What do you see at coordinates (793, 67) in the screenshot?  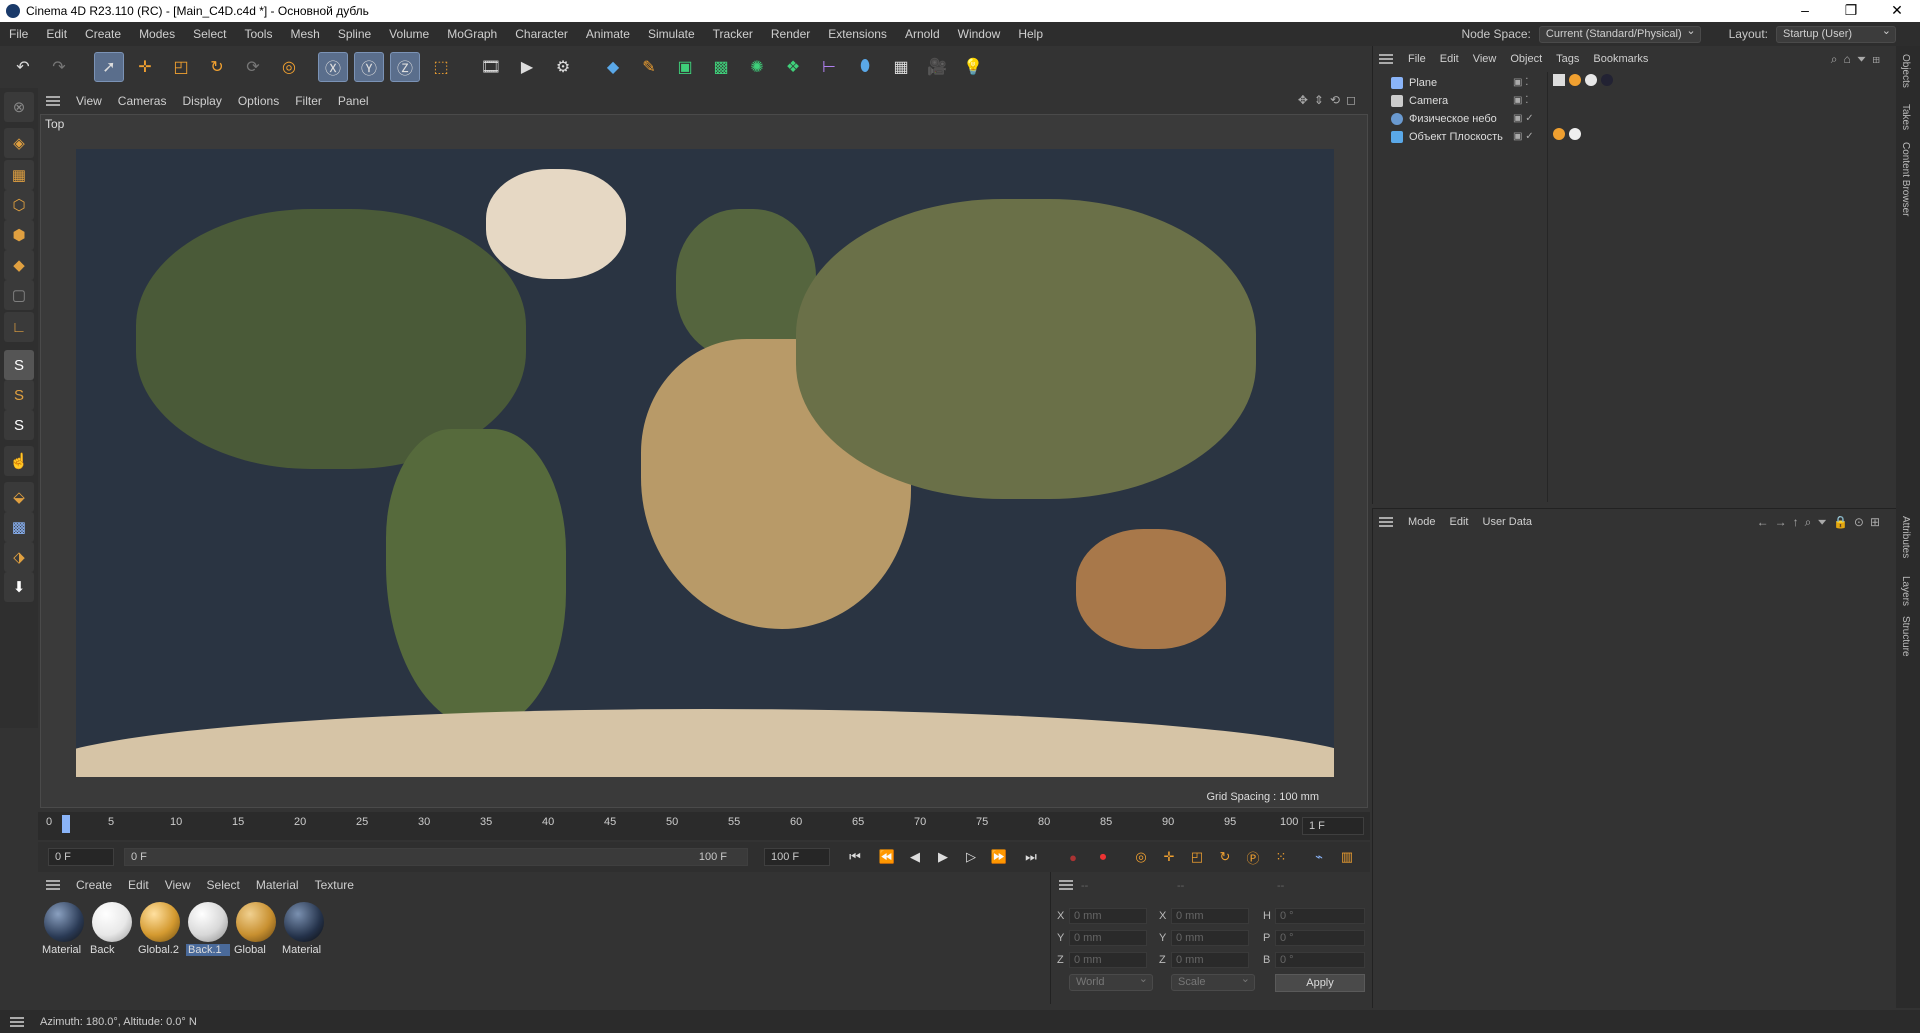 I see `mograph-icon: ❖` at bounding box center [793, 67].